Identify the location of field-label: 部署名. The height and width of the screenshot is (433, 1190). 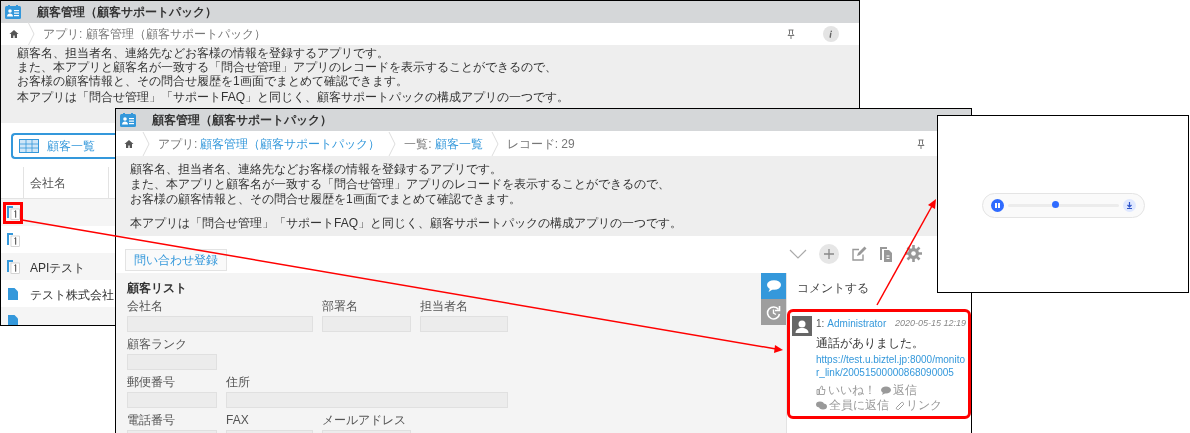
(340, 306).